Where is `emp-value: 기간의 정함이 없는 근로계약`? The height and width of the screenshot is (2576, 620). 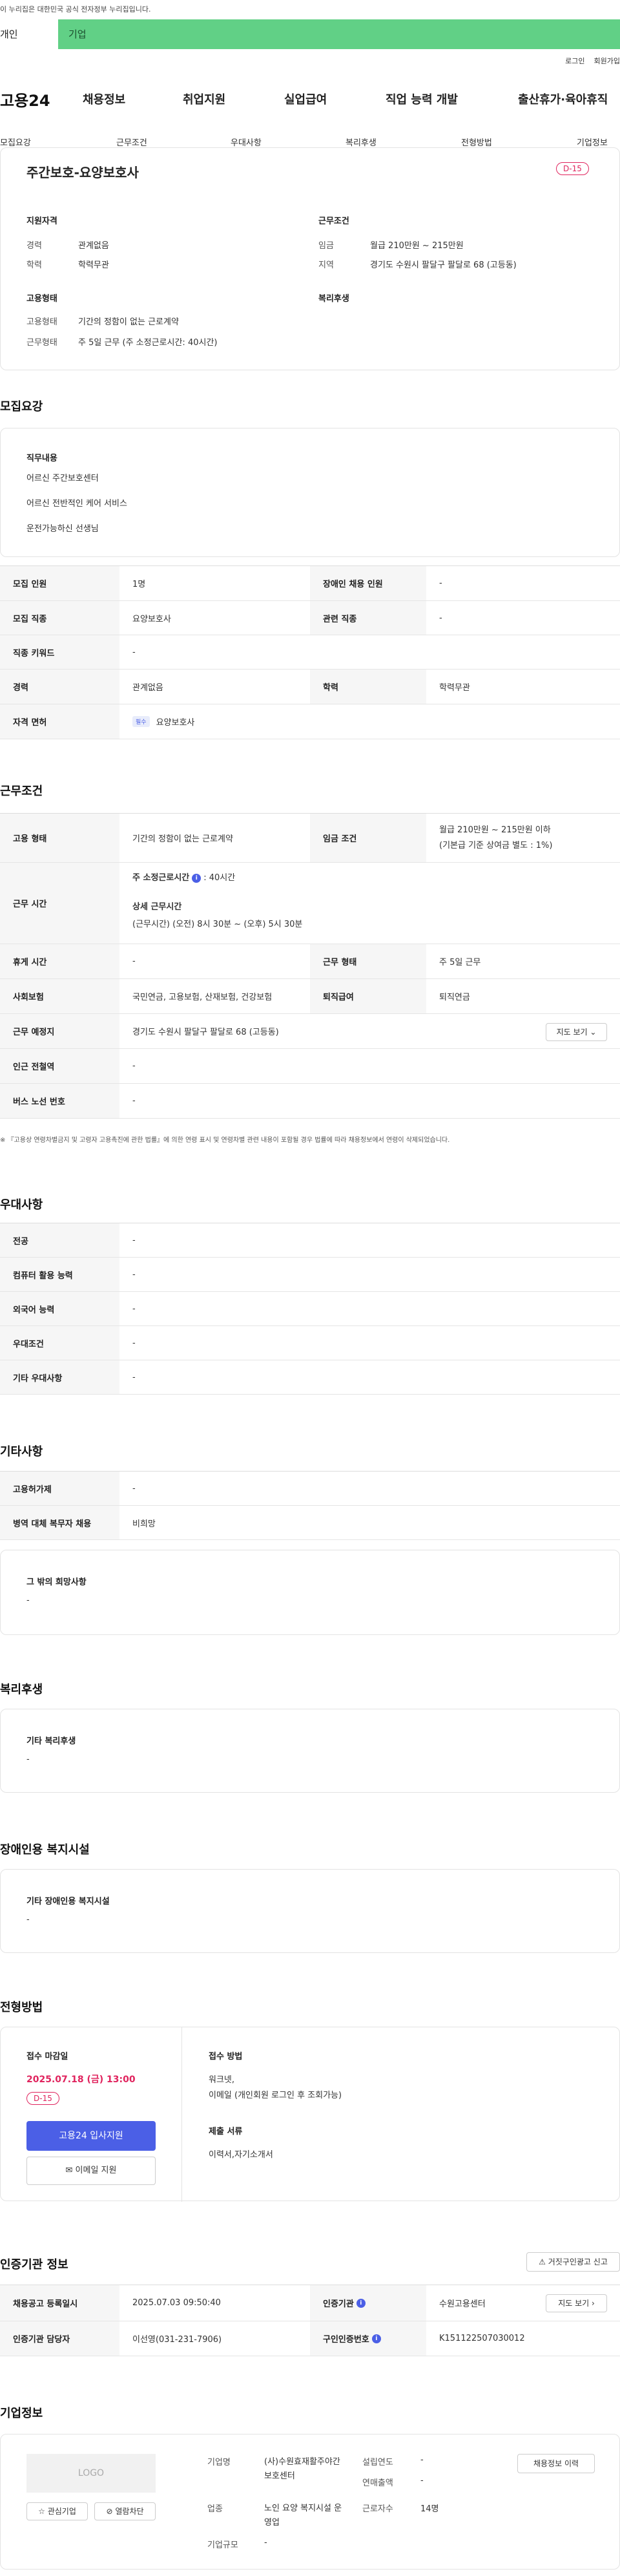
emp-value: 기간의 정함이 없는 근로계약 is located at coordinates (128, 322).